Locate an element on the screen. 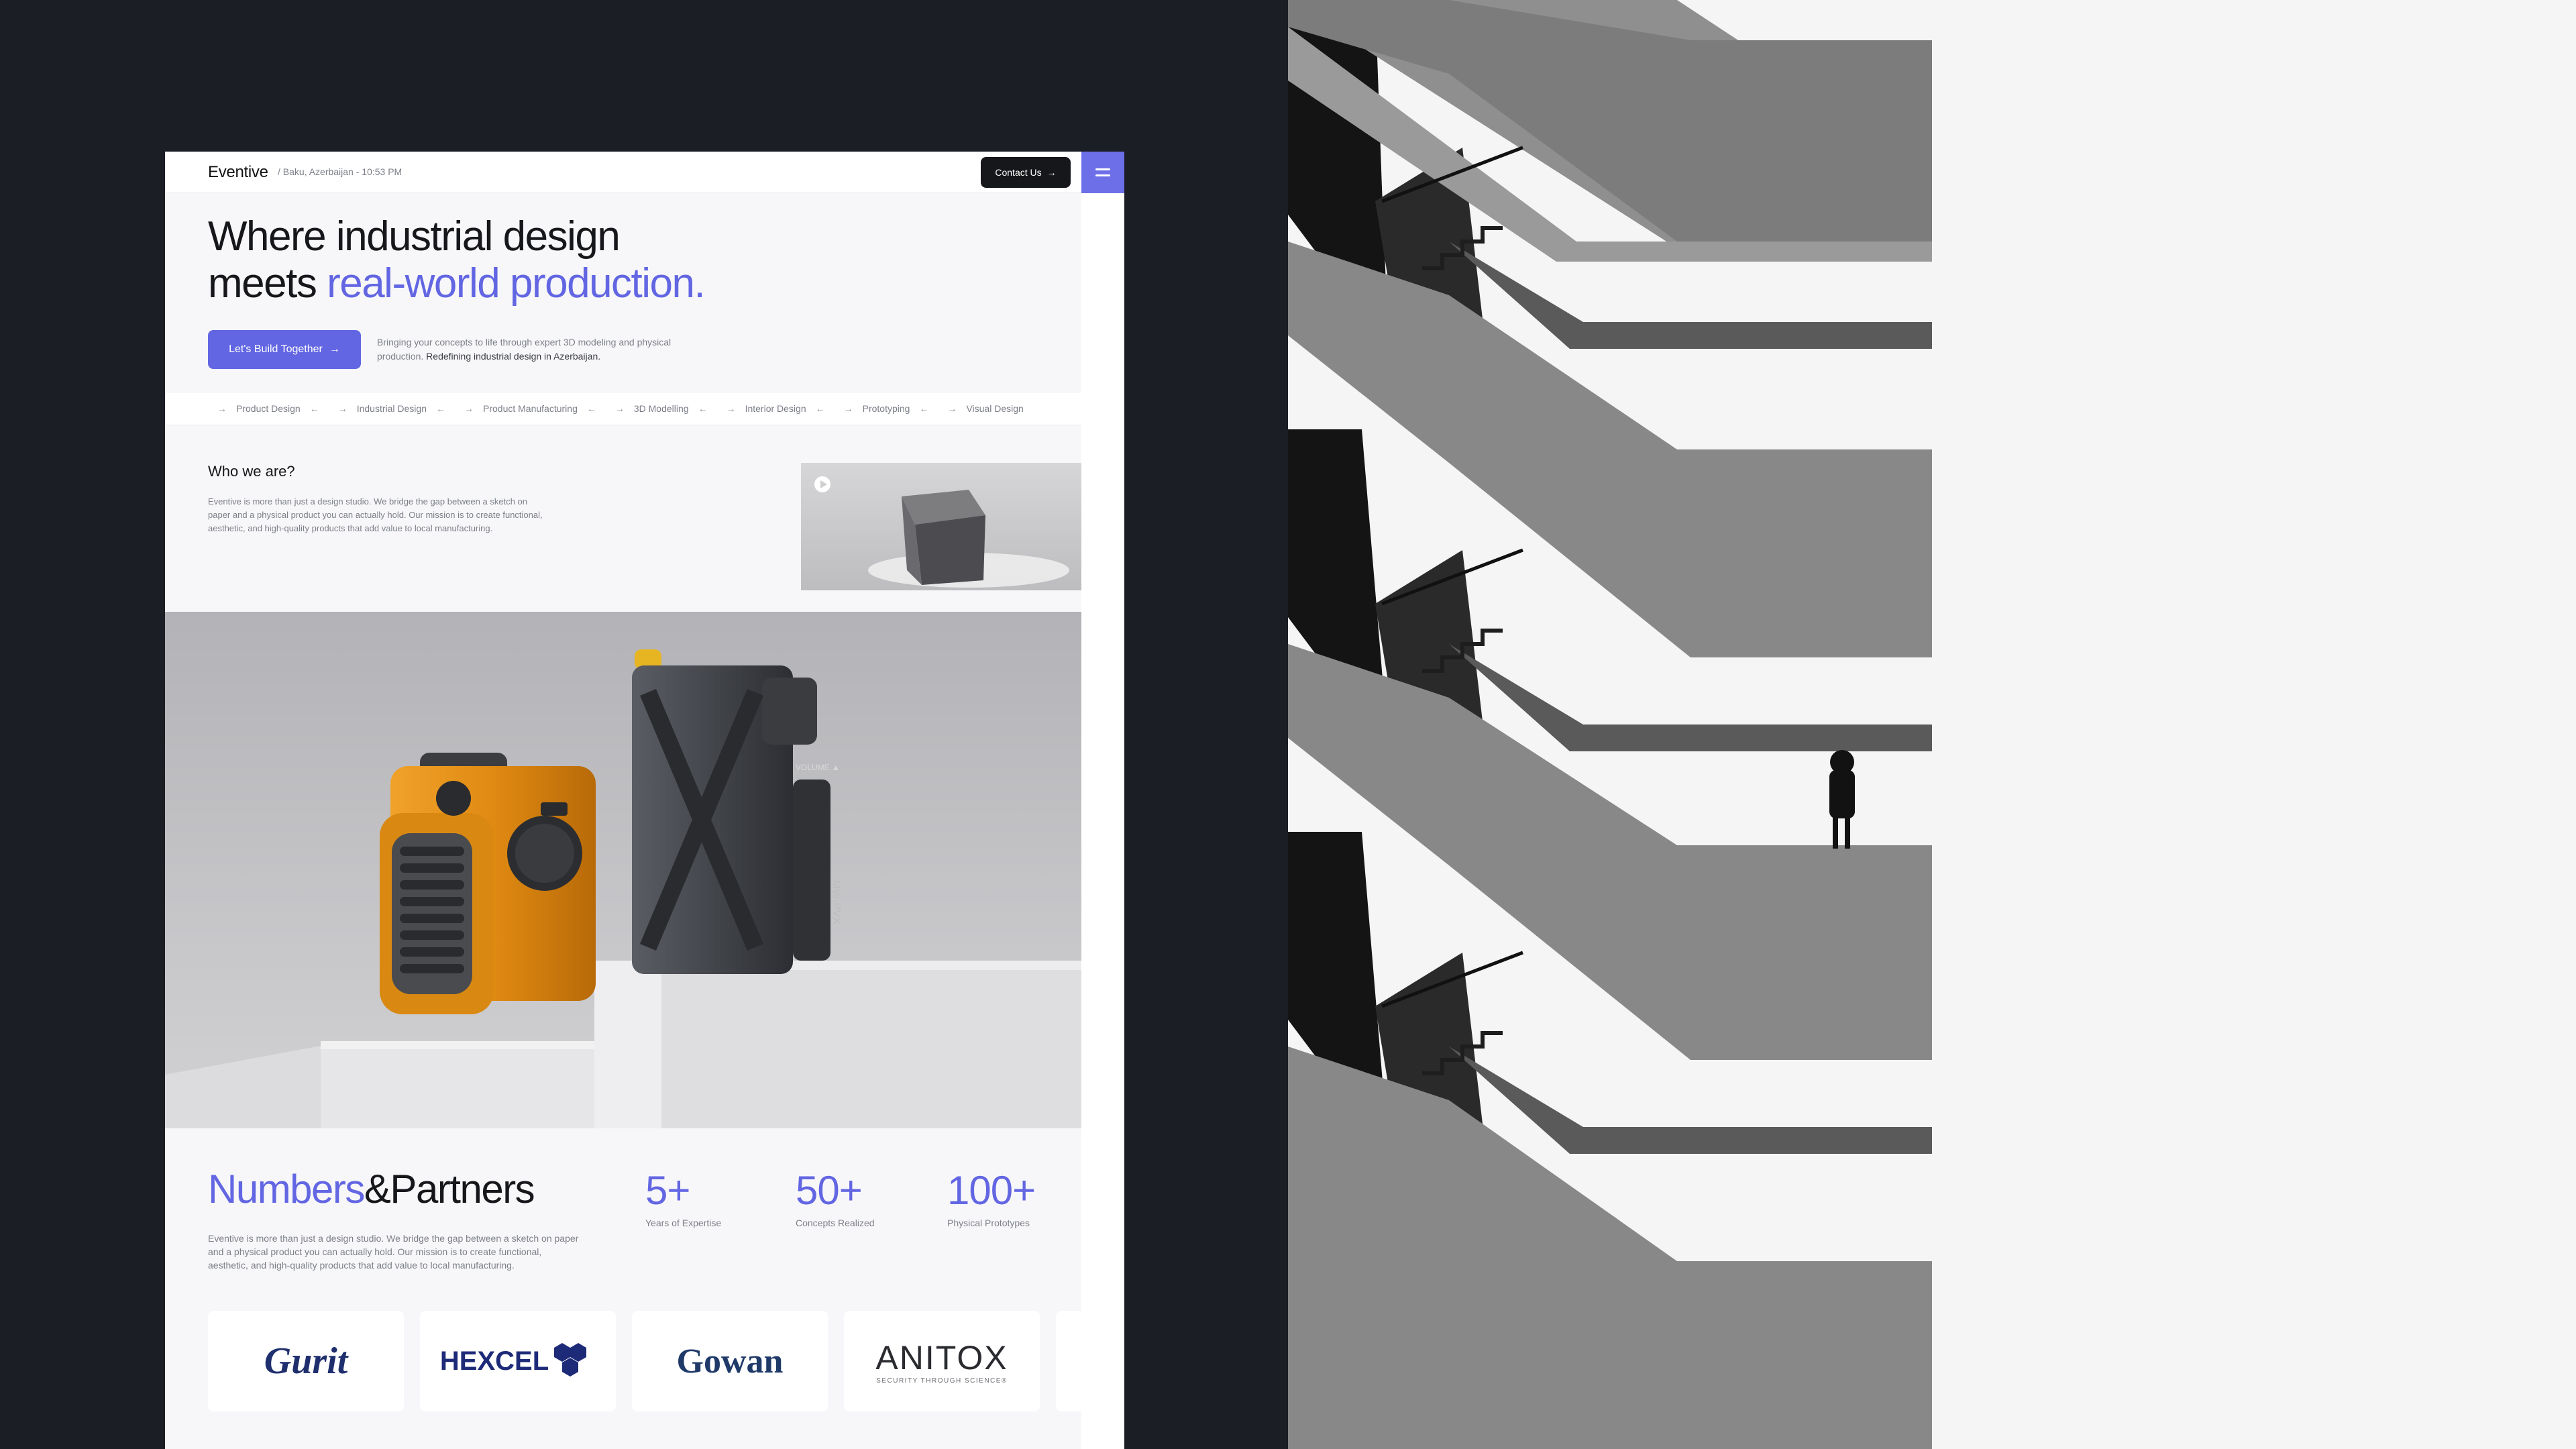 The image size is (2576, 1449). numbers-partners-title: Numbers&Partners is located at coordinates (371, 1189).